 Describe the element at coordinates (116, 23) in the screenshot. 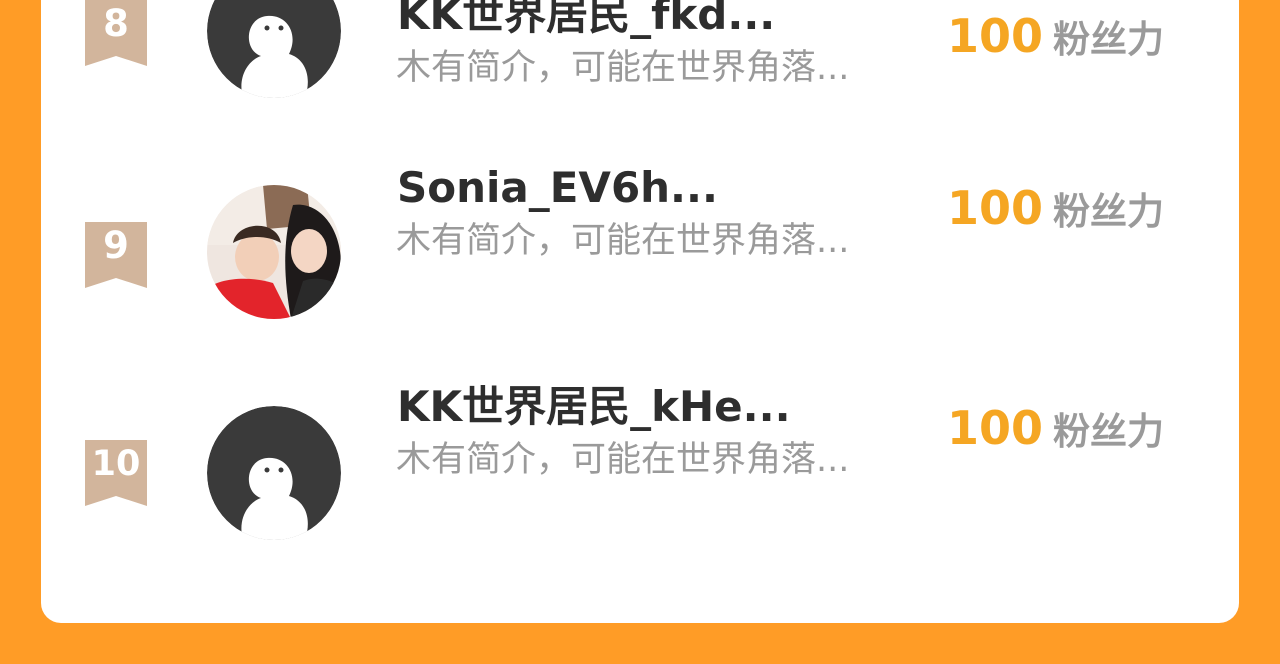

I see `rank-number: 8` at that location.